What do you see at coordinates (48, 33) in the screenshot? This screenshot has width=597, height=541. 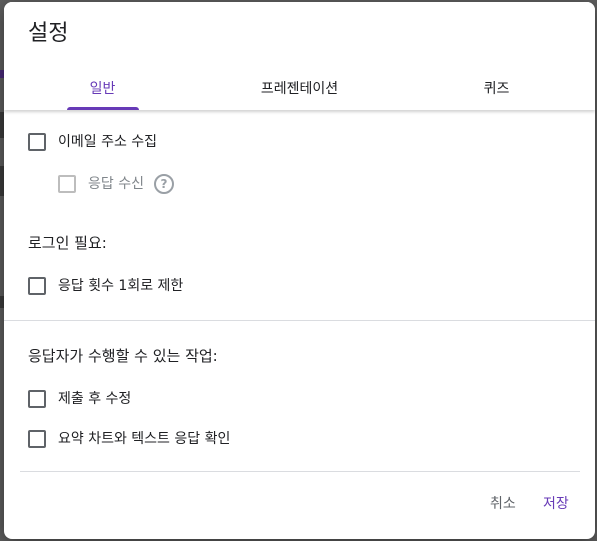 I see `dialog-title: 설정` at bounding box center [48, 33].